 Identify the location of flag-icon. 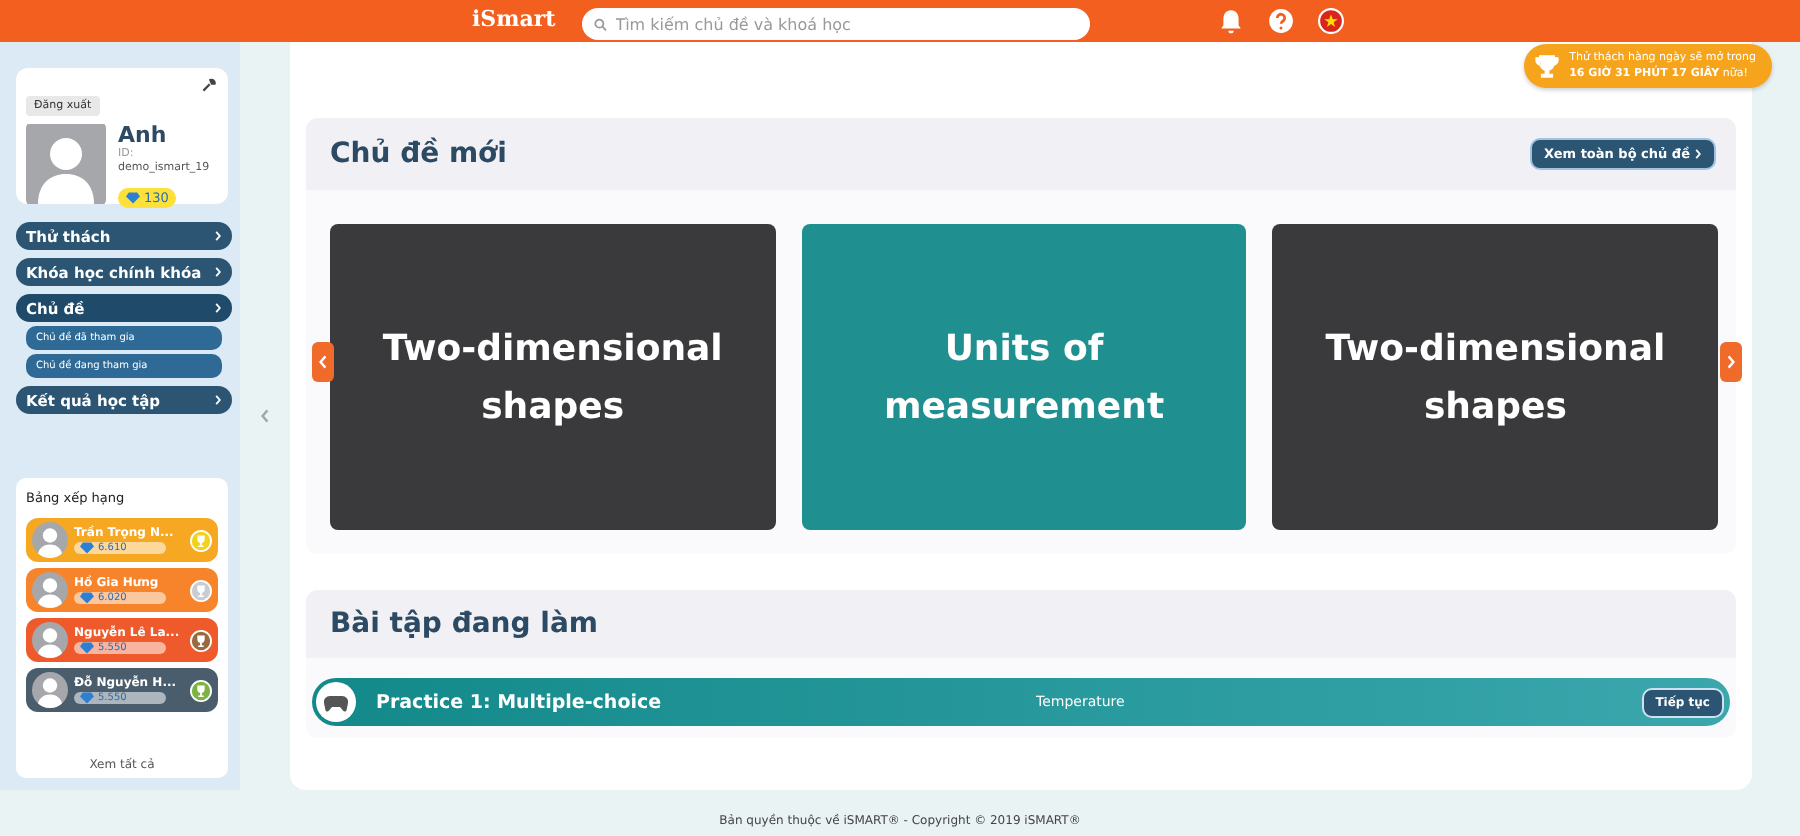
(1331, 21).